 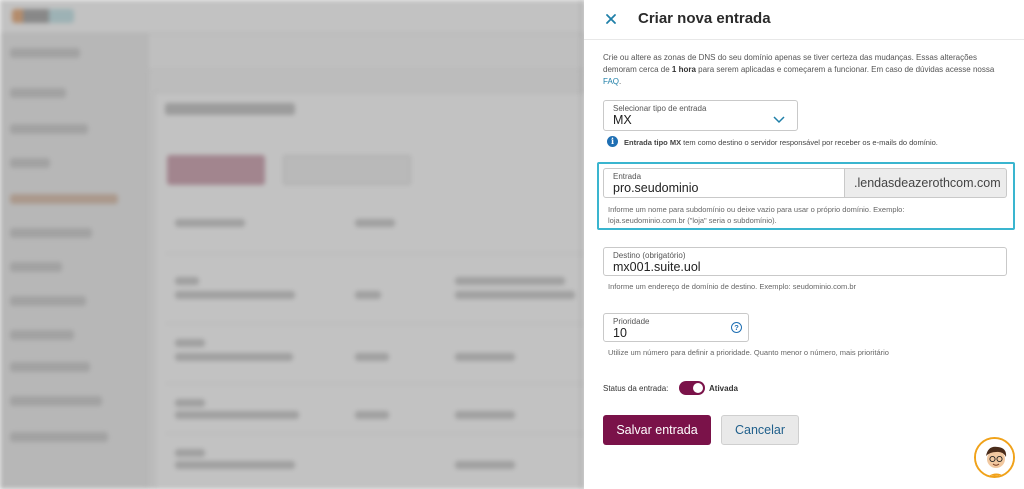 I want to click on info-icon: i, so click(x=612, y=141).